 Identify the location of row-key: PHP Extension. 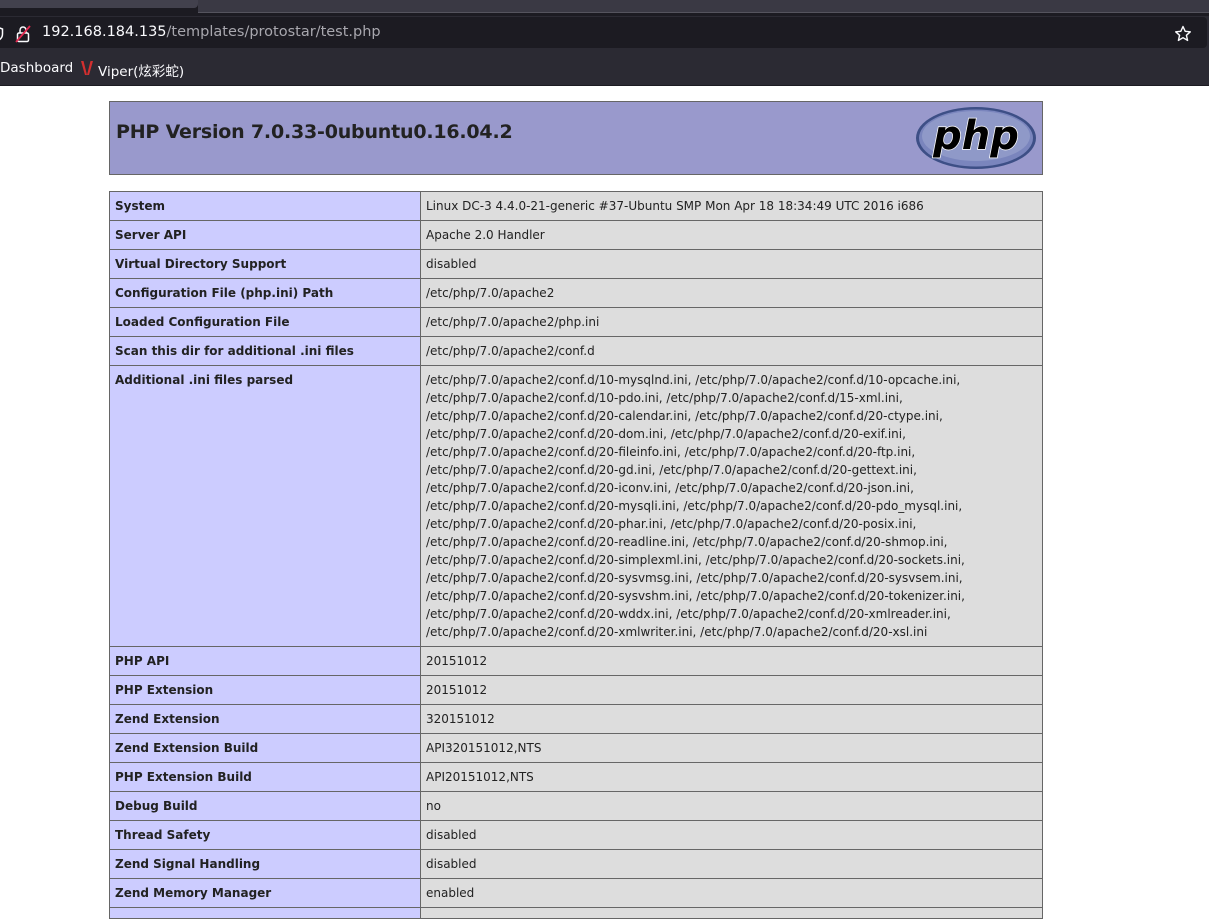
(265, 690).